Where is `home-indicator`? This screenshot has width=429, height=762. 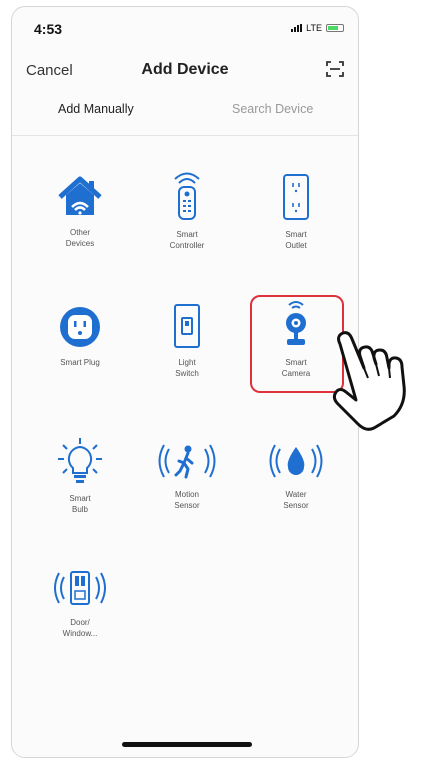
home-indicator is located at coordinates (187, 744).